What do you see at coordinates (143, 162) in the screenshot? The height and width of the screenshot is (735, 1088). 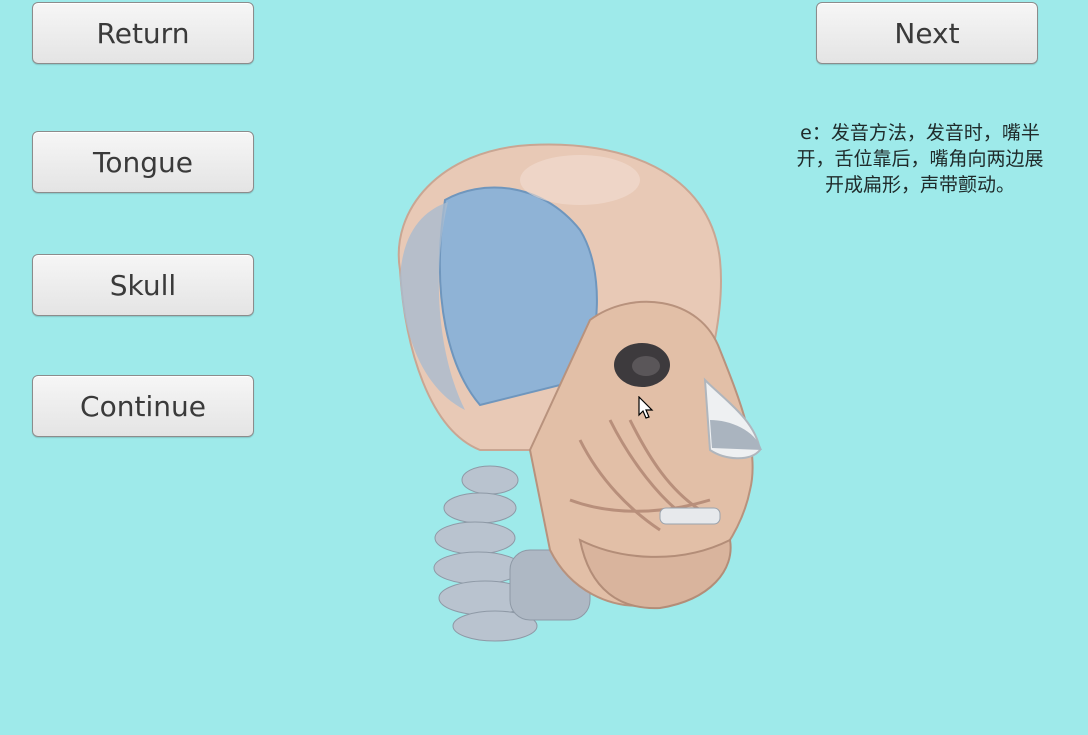 I see `tongue-button: Tongue` at bounding box center [143, 162].